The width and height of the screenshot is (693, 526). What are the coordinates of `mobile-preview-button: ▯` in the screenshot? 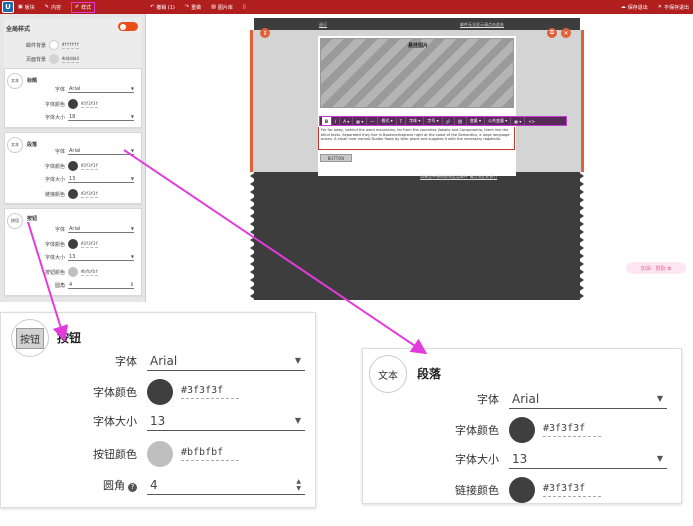 It's located at (245, 7).